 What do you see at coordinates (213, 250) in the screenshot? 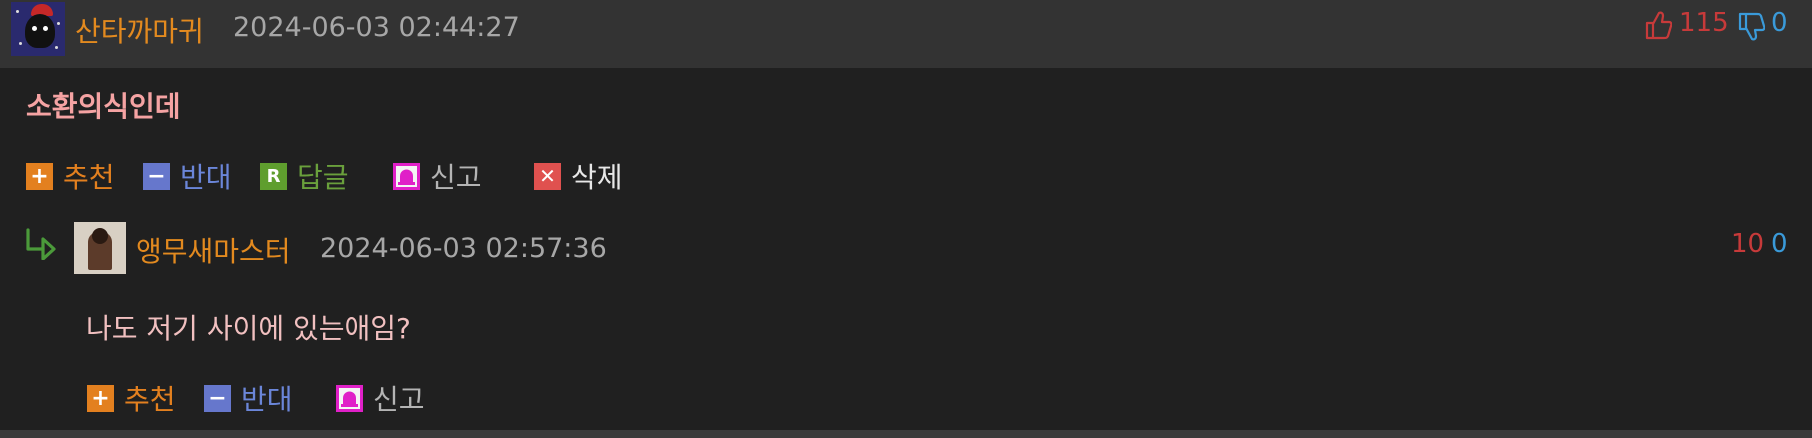
I see `reply-author-name: 앵무새마스터` at bounding box center [213, 250].